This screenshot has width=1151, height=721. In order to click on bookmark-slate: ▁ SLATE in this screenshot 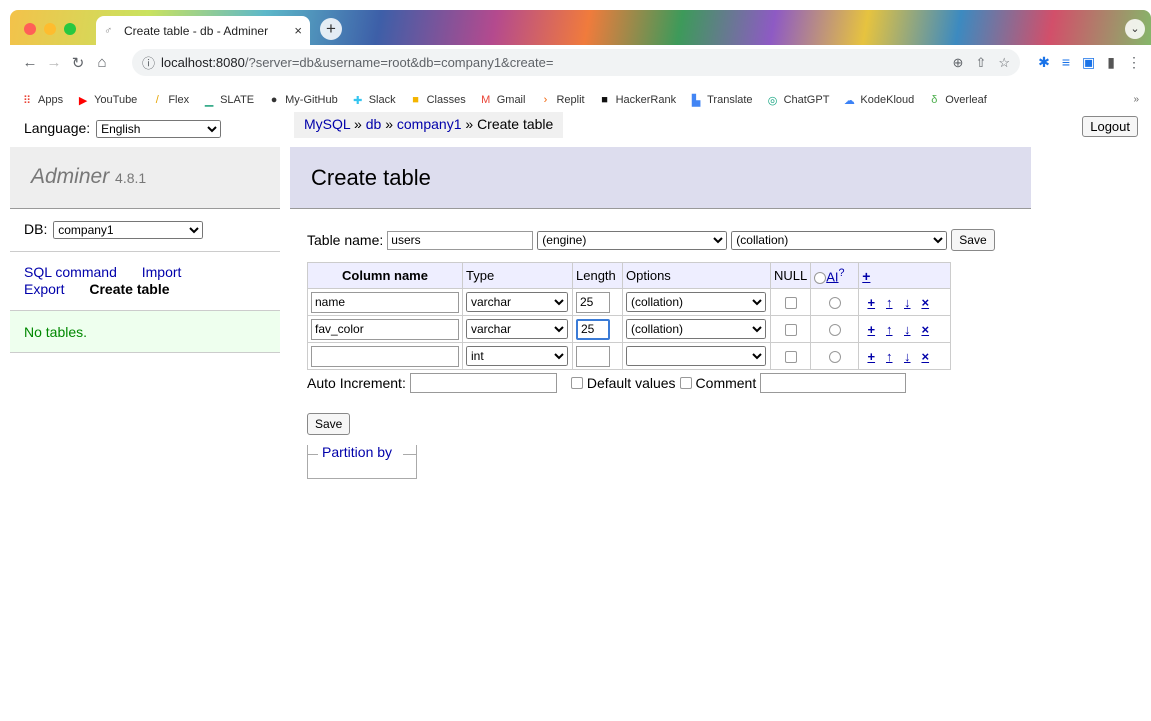, I will do `click(228, 100)`.